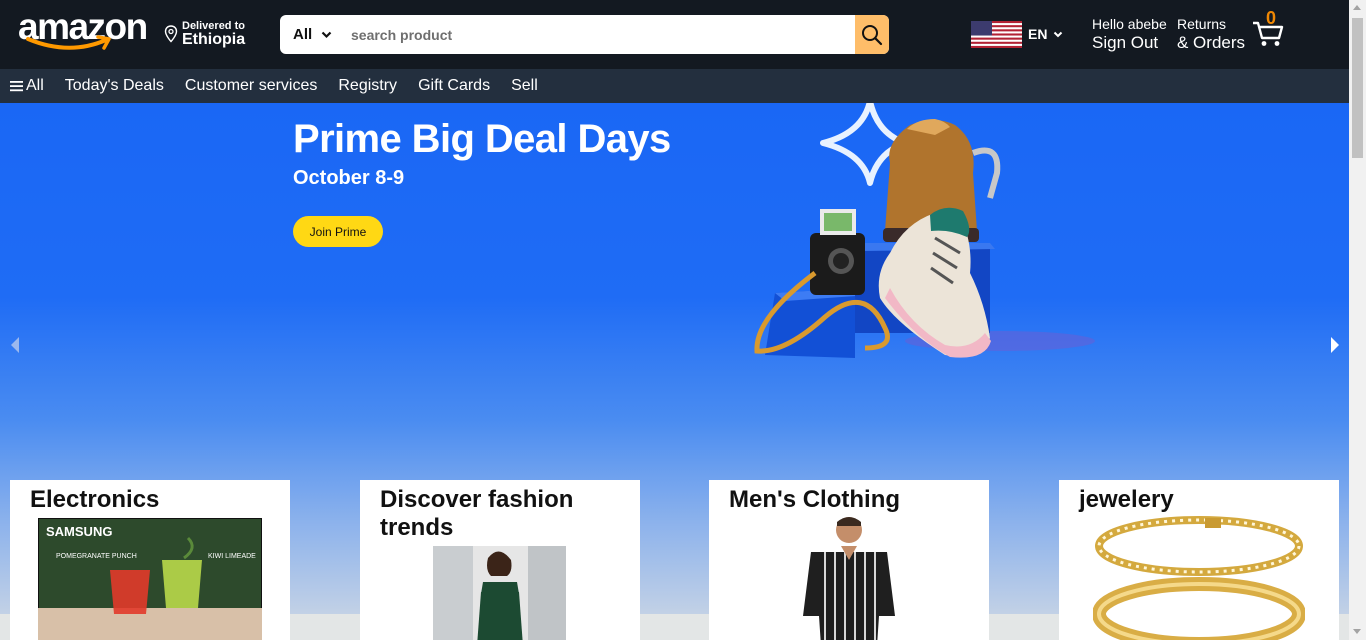 The height and width of the screenshot is (640, 1366). Describe the element at coordinates (1126, 499) in the screenshot. I see `card-title: jewelery` at that location.